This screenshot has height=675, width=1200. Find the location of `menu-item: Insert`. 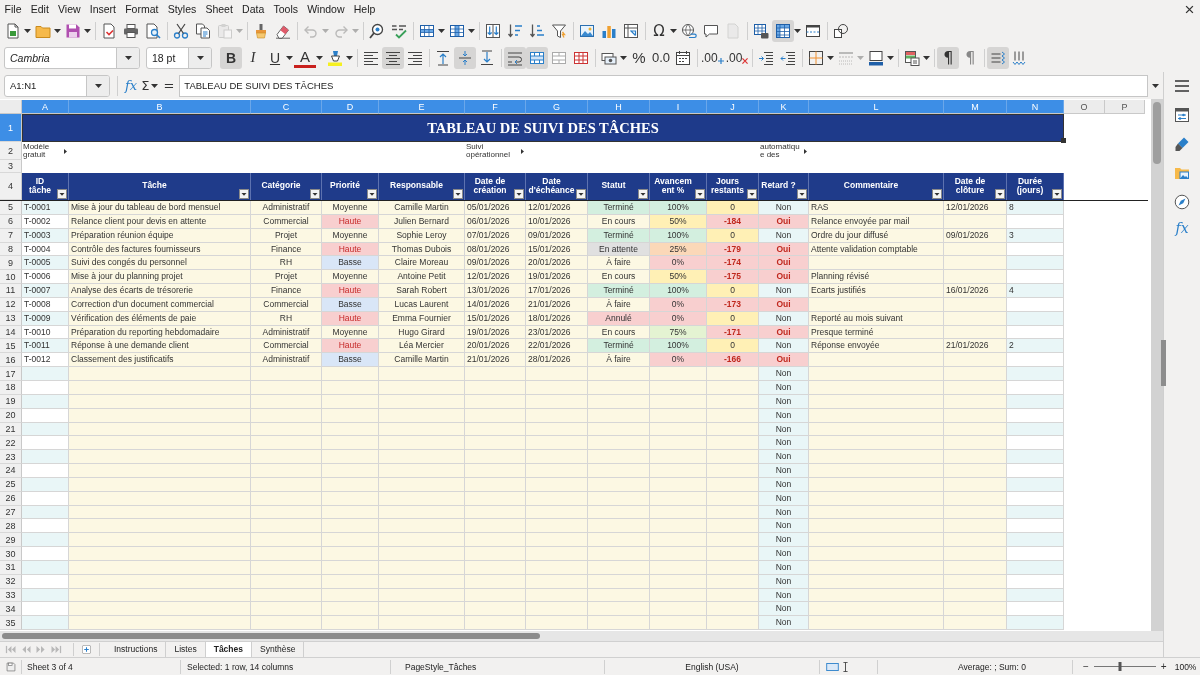

menu-item: Insert is located at coordinates (103, 9).